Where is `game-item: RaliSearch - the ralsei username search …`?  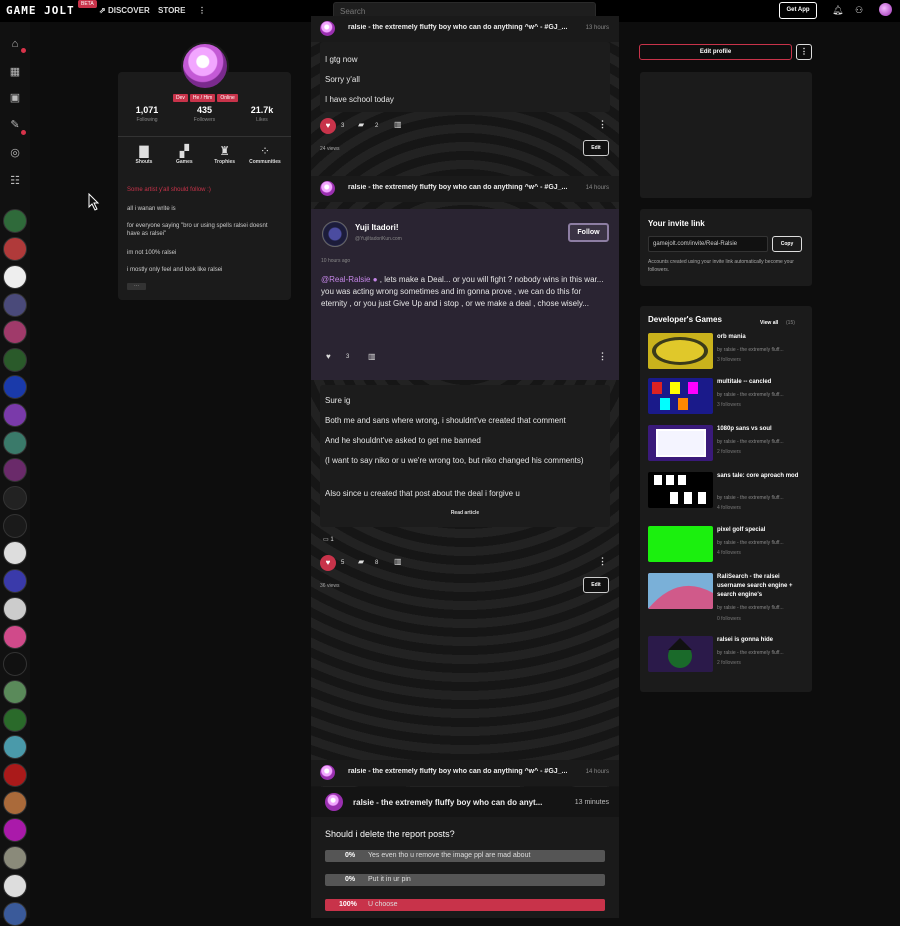 game-item: RaliSearch - the ralsei username search … is located at coordinates (728, 597).